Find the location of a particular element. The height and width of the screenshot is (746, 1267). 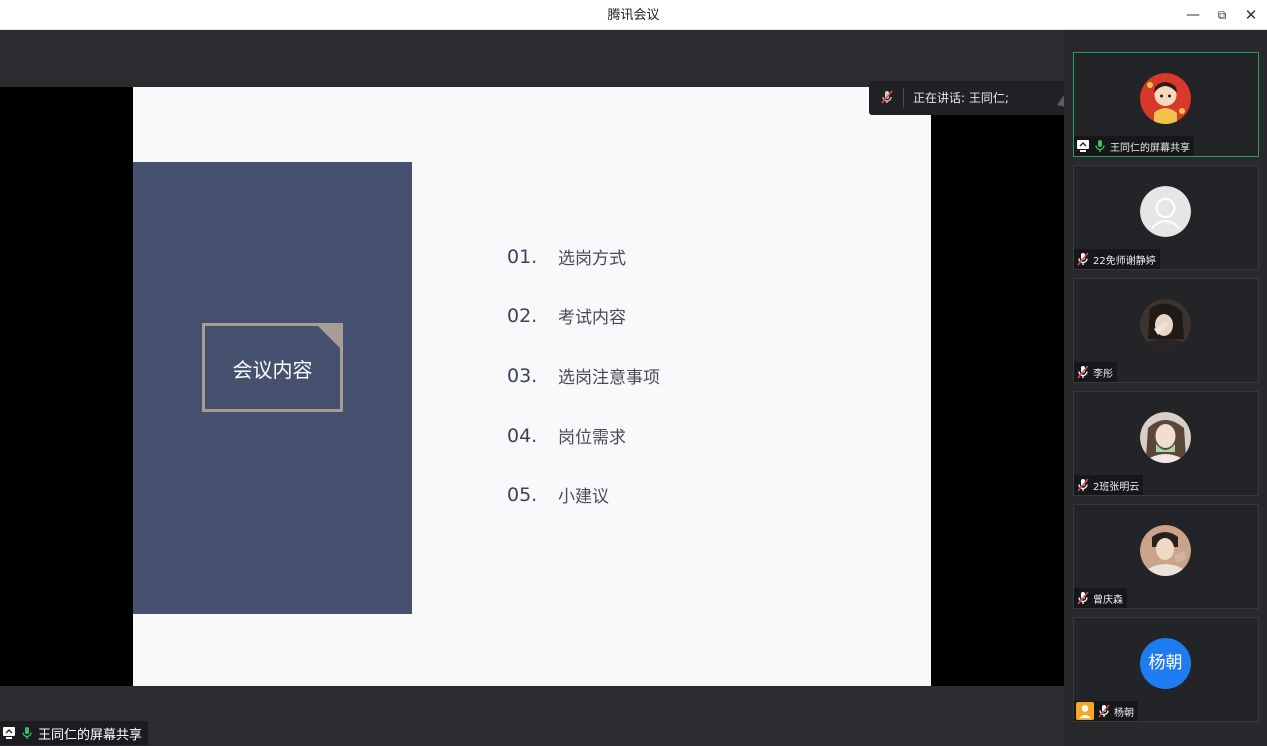

slide-side-block: 会议内容 is located at coordinates (272, 388).